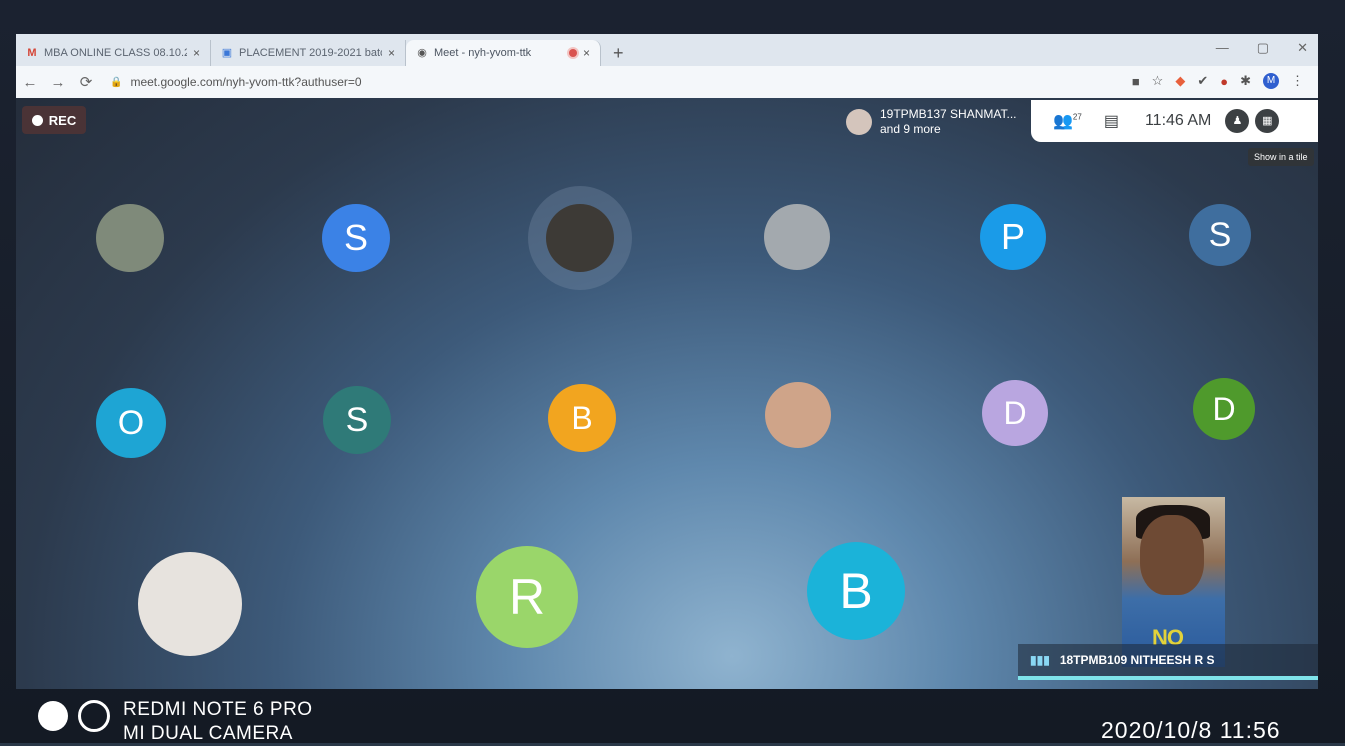 The height and width of the screenshot is (746, 1345). I want to click on gmail-icon: M, so click(32, 53).